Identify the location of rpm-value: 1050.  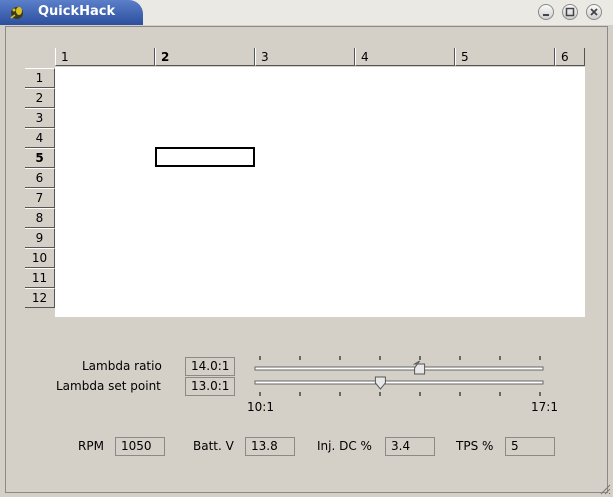
(140, 446).